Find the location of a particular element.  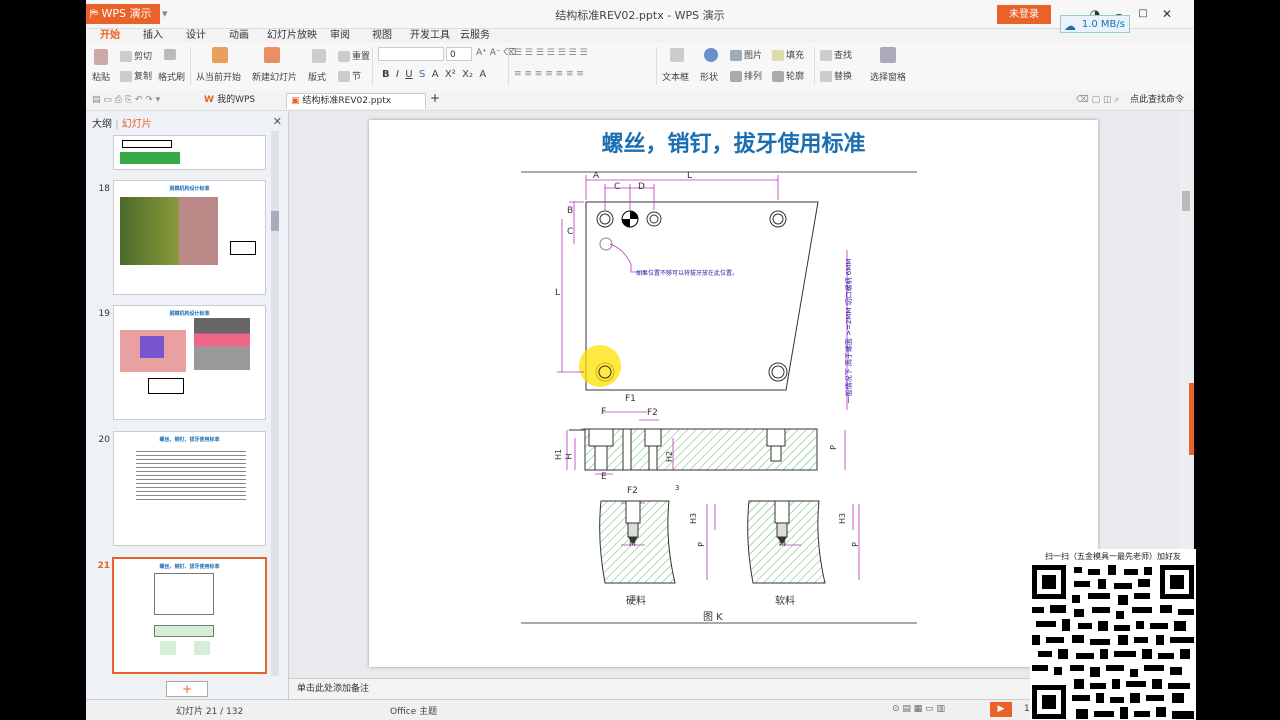

tab-my-wps: W 我的WPS is located at coordinates (229, 100).